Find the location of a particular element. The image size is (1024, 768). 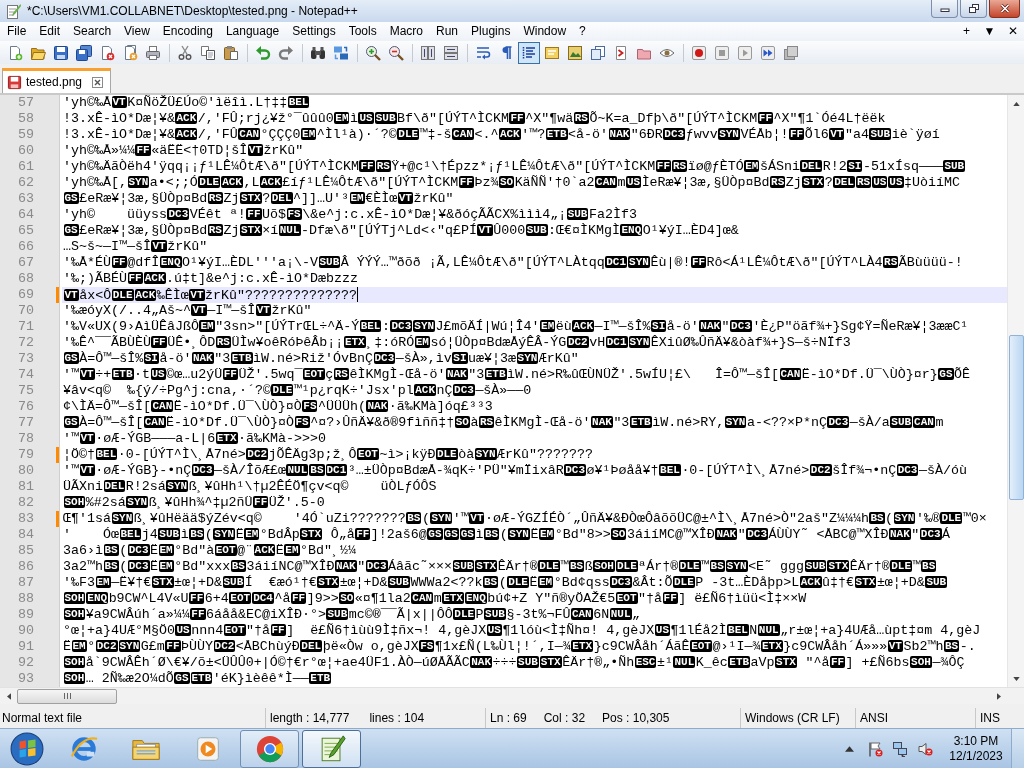

code-text: «¤¶1la2 is located at coordinates (382, 598).